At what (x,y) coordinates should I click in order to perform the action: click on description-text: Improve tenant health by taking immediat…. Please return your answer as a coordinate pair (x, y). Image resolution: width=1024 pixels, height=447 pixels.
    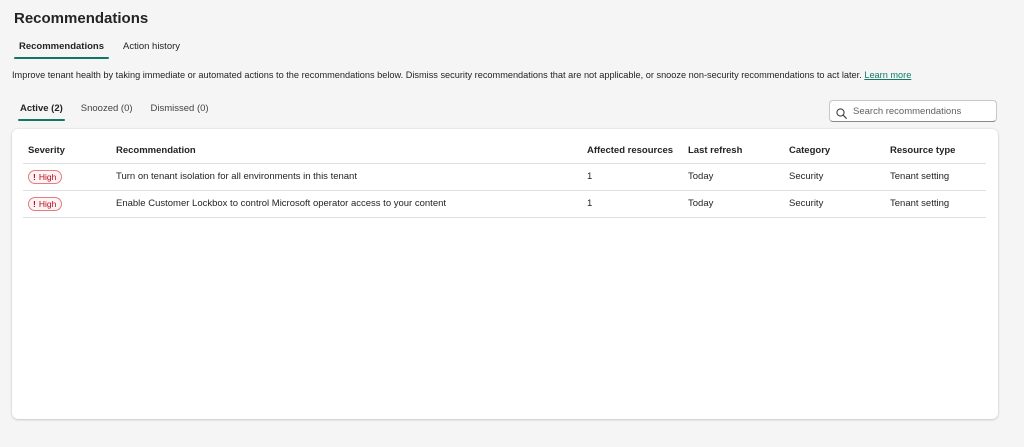
    Looking at the image, I should click on (438, 75).